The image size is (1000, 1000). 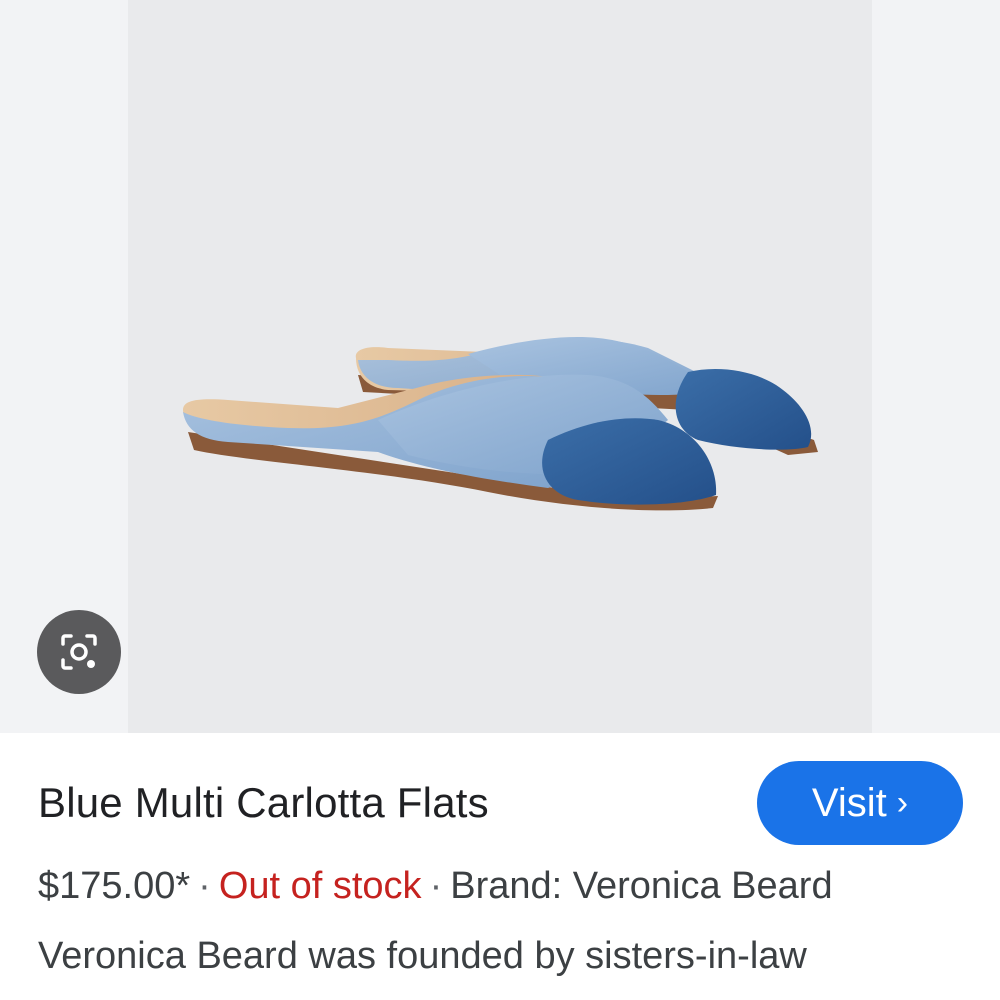 I want to click on product-title: Blue Multi Carlotta Flats, so click(x=263, y=803).